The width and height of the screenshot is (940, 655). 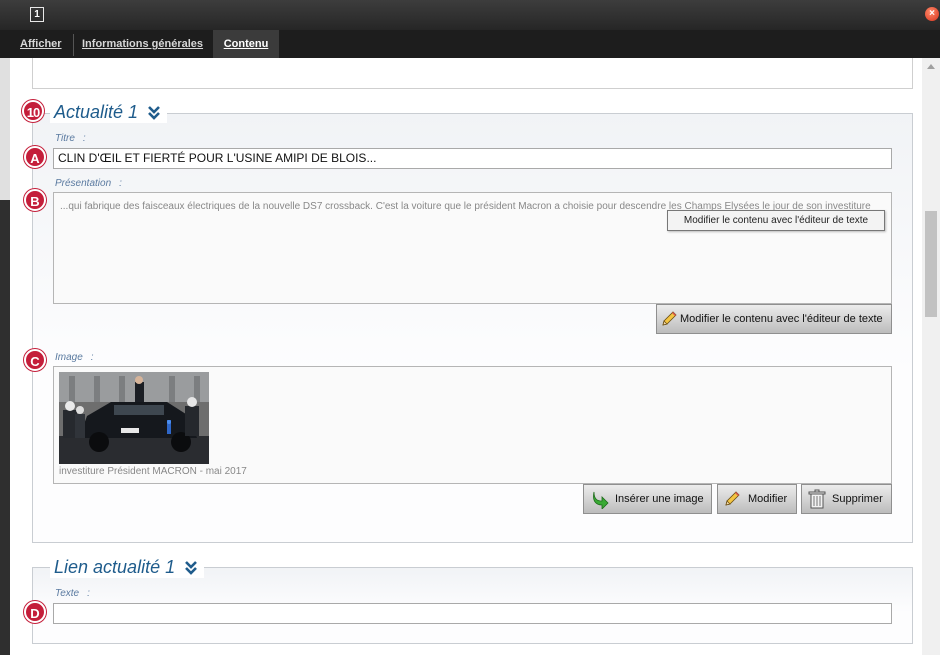 What do you see at coordinates (35, 360) in the screenshot?
I see `marker-c: C` at bounding box center [35, 360].